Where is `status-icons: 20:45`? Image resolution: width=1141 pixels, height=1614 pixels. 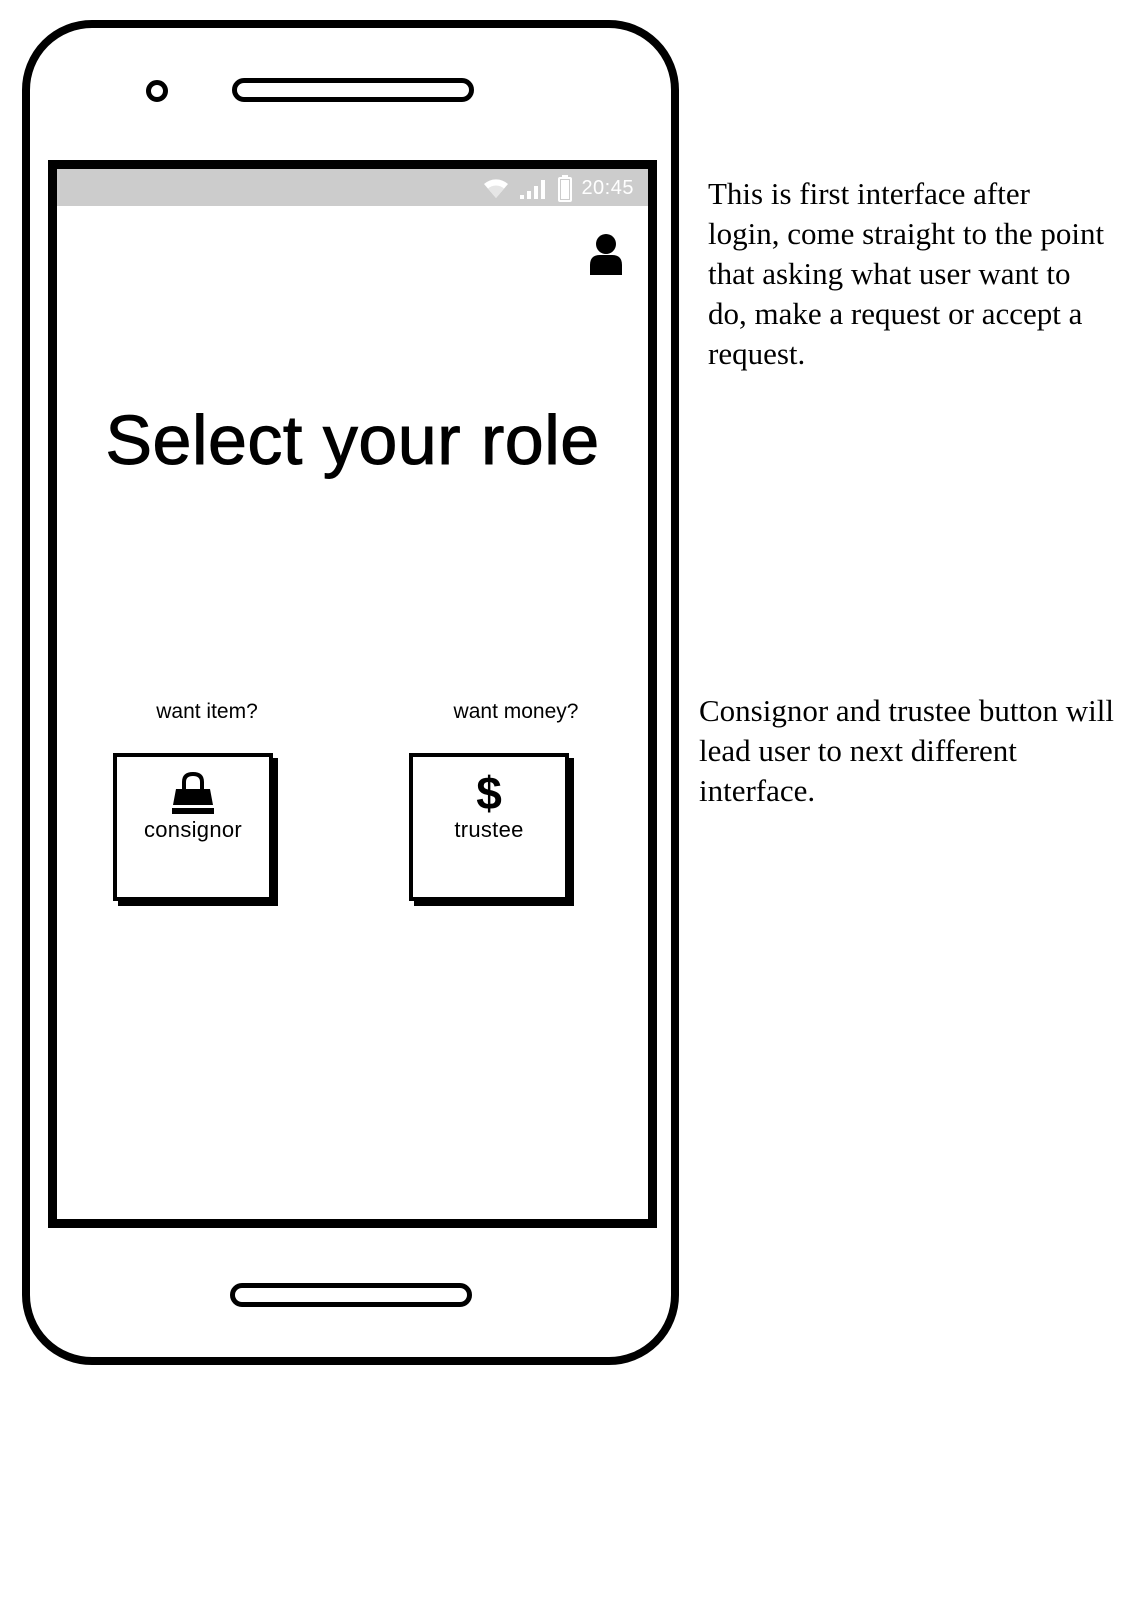
status-icons: 20:45 is located at coordinates (557, 188).